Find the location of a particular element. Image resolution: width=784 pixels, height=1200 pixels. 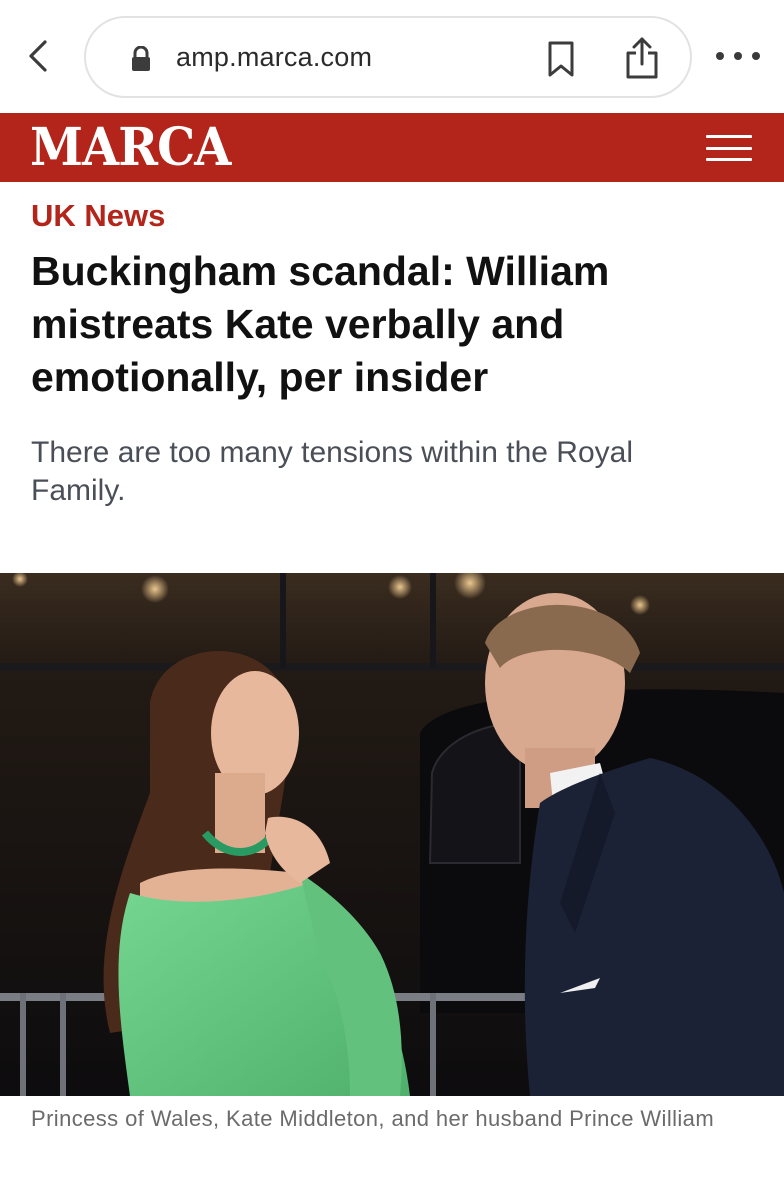

hamburger-menu-icon is located at coordinates (729, 148).